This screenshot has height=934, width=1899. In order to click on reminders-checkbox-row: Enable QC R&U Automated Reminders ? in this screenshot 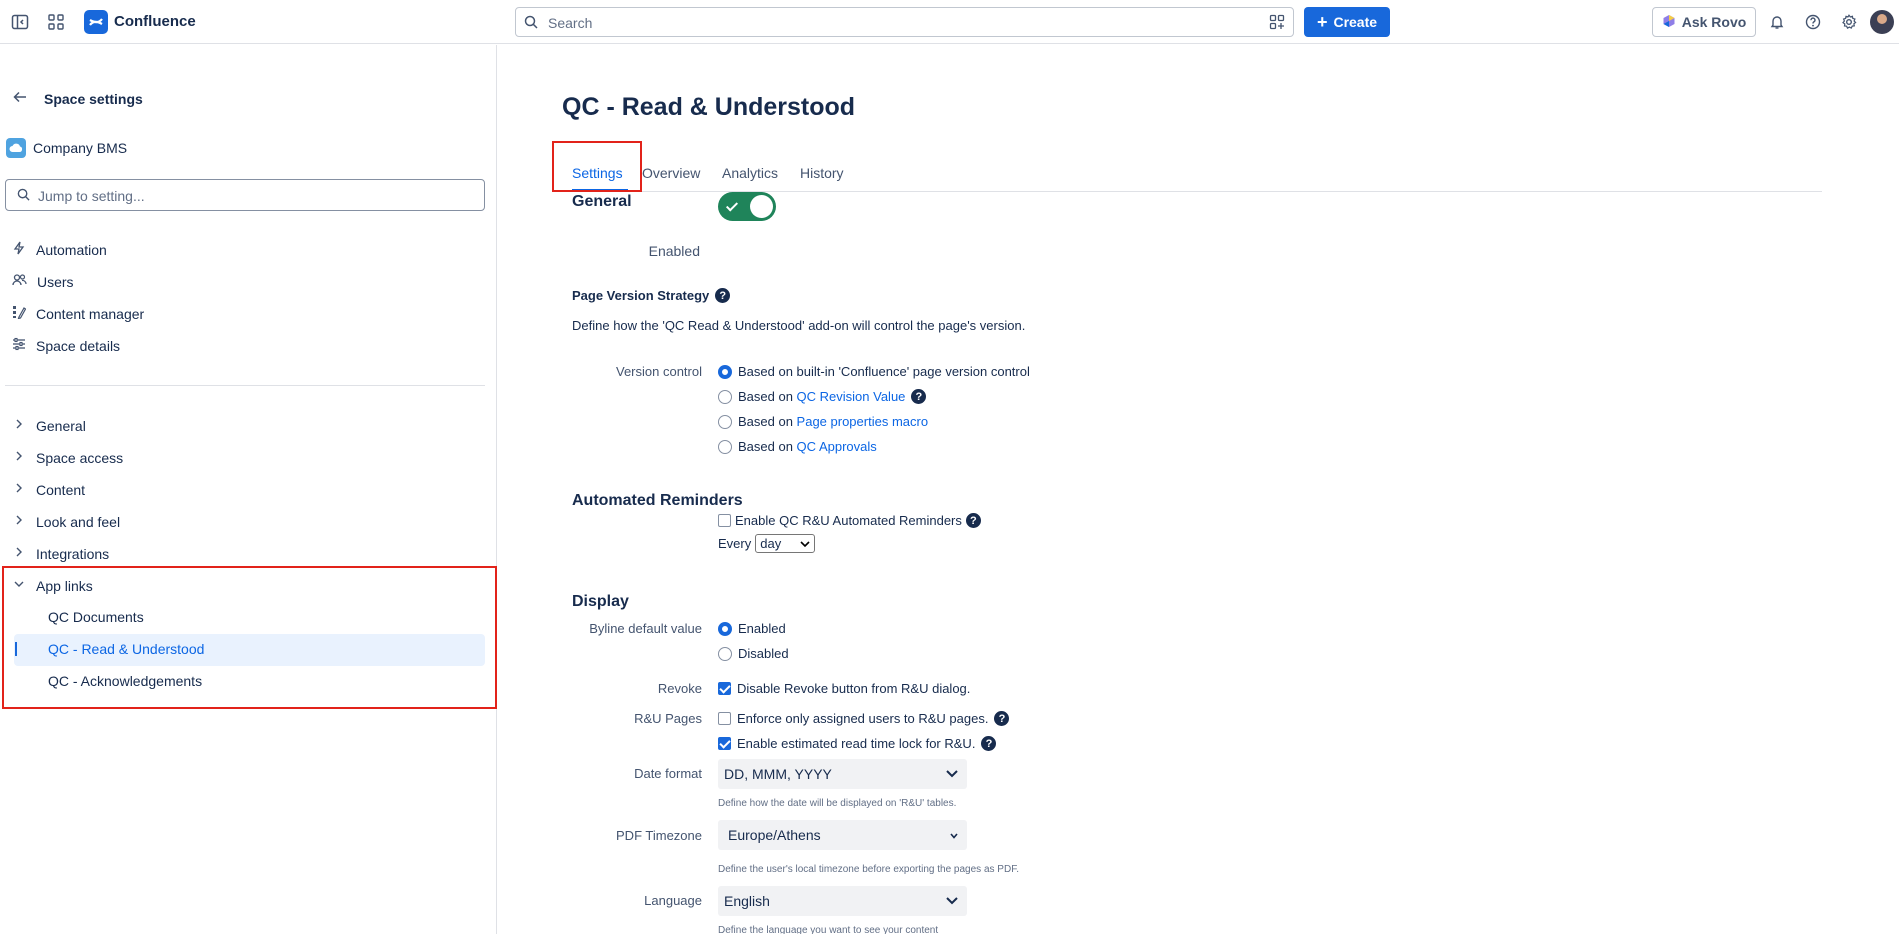, I will do `click(849, 520)`.